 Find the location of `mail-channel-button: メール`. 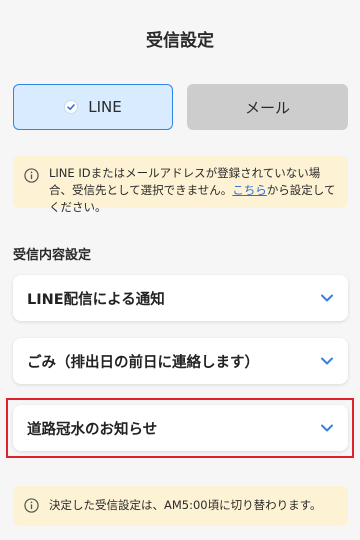

mail-channel-button: メール is located at coordinates (267, 107).